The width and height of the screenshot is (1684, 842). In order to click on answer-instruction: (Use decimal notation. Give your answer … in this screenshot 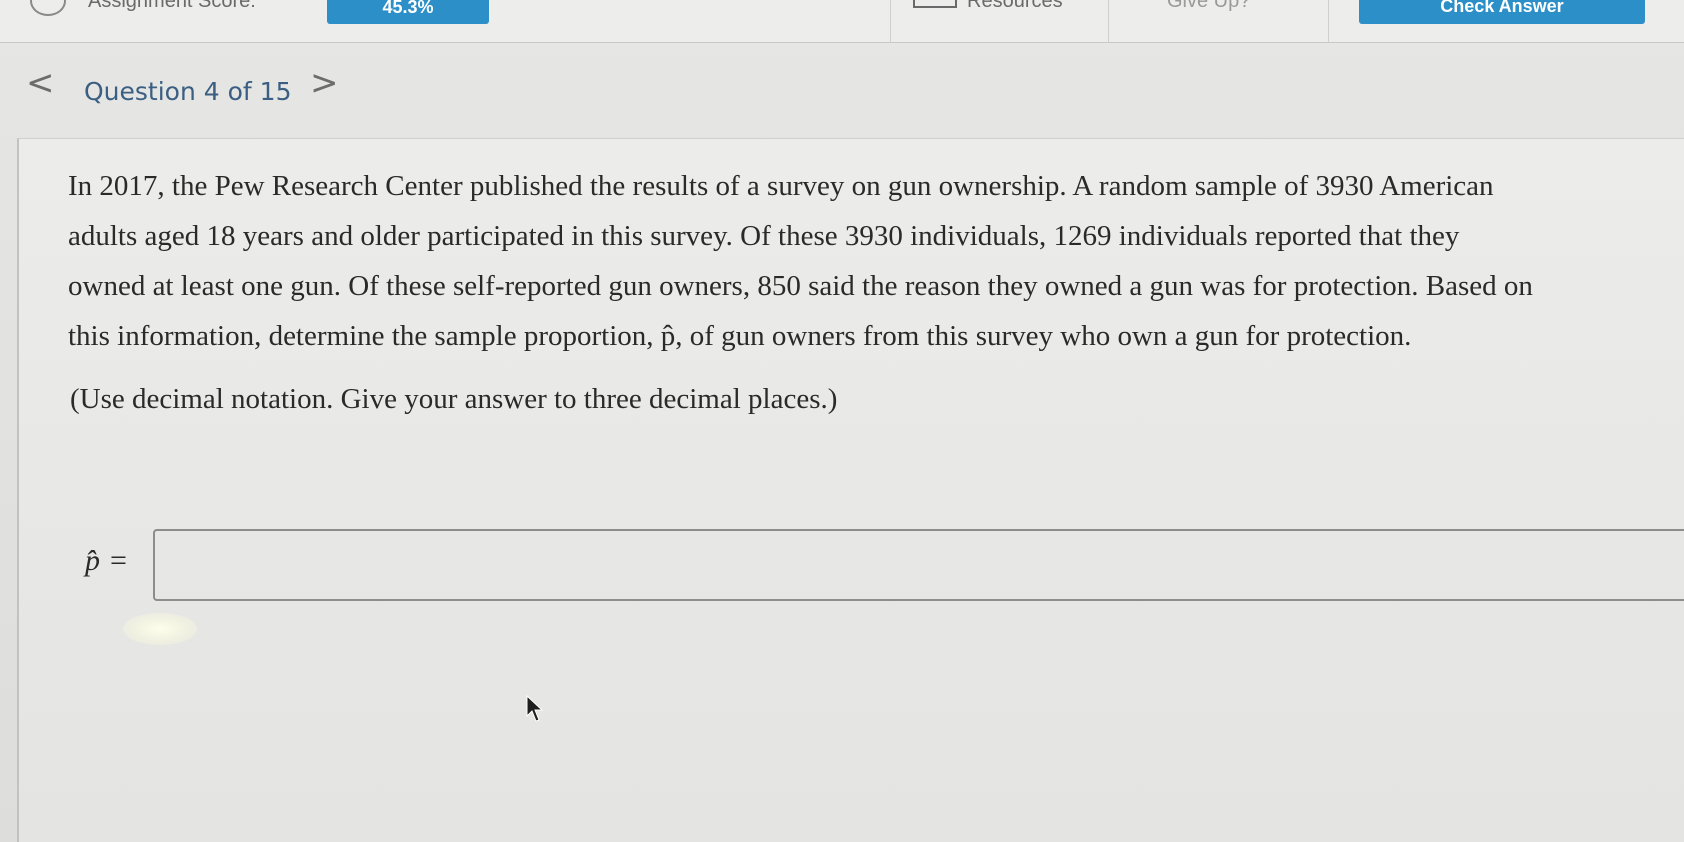, I will do `click(454, 399)`.